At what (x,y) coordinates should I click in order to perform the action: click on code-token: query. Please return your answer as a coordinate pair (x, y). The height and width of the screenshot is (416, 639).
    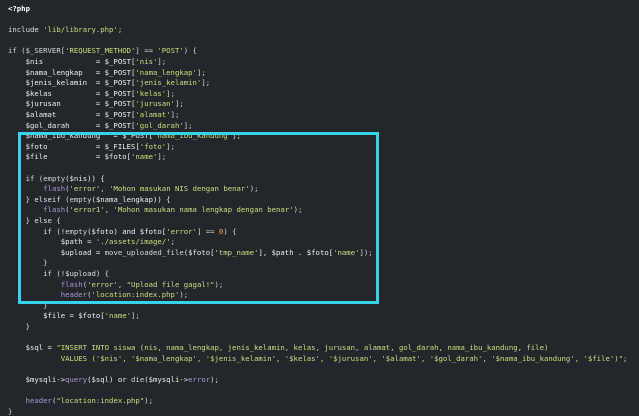
    Looking at the image, I should click on (76, 379).